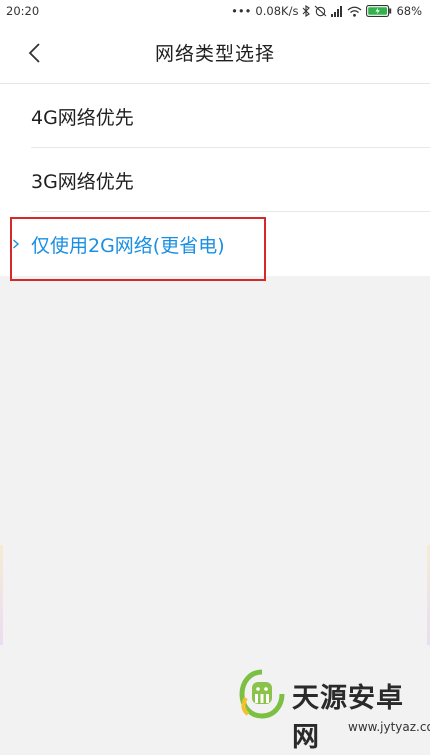  Describe the element at coordinates (277, 11) in the screenshot. I see `network-speed: 0.08K/s` at that location.